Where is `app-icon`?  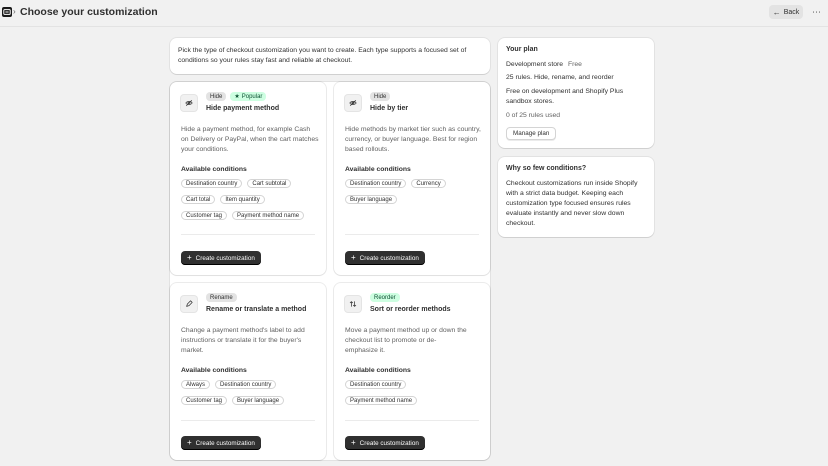
app-icon is located at coordinates (7, 12).